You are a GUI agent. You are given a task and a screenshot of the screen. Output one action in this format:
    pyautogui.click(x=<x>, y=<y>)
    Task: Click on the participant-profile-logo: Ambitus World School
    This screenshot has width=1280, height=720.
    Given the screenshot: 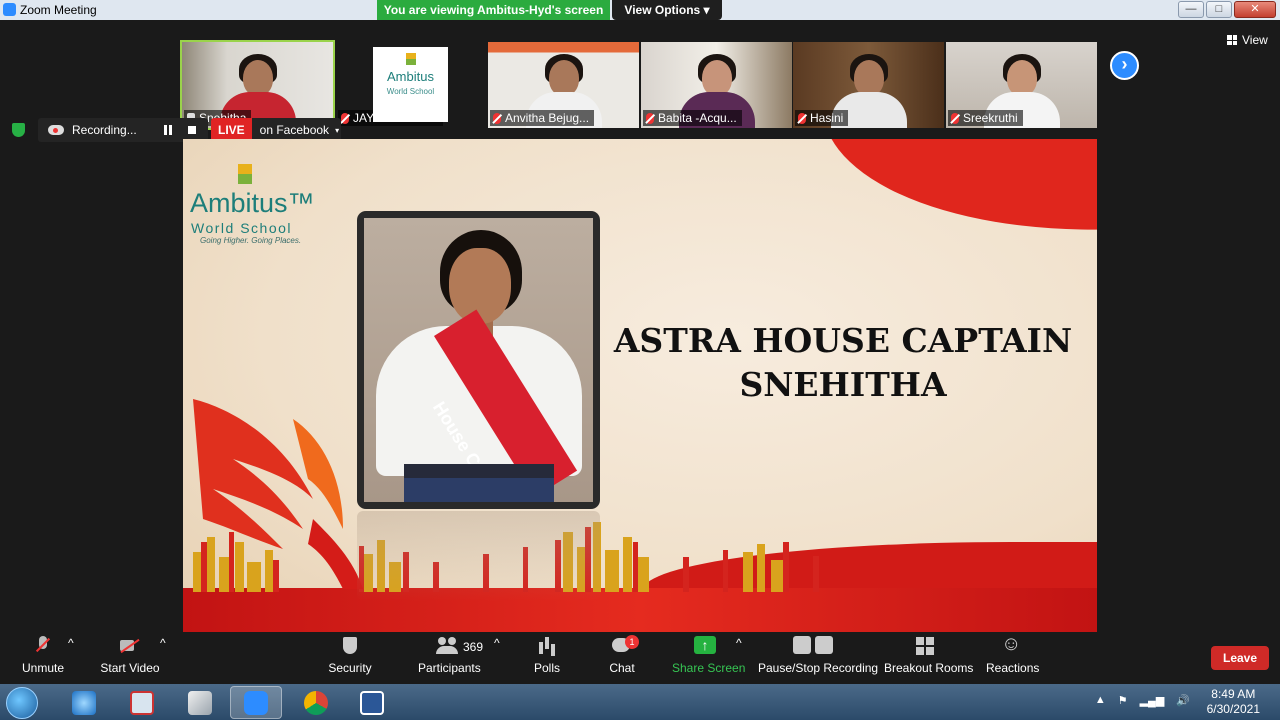 What is the action you would take?
    pyautogui.click(x=410, y=84)
    